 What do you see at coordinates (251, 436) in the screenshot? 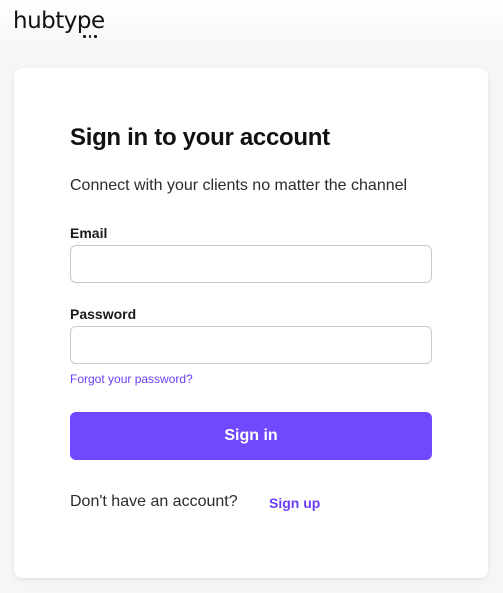
I see `sign-in-button: Sign in` at bounding box center [251, 436].